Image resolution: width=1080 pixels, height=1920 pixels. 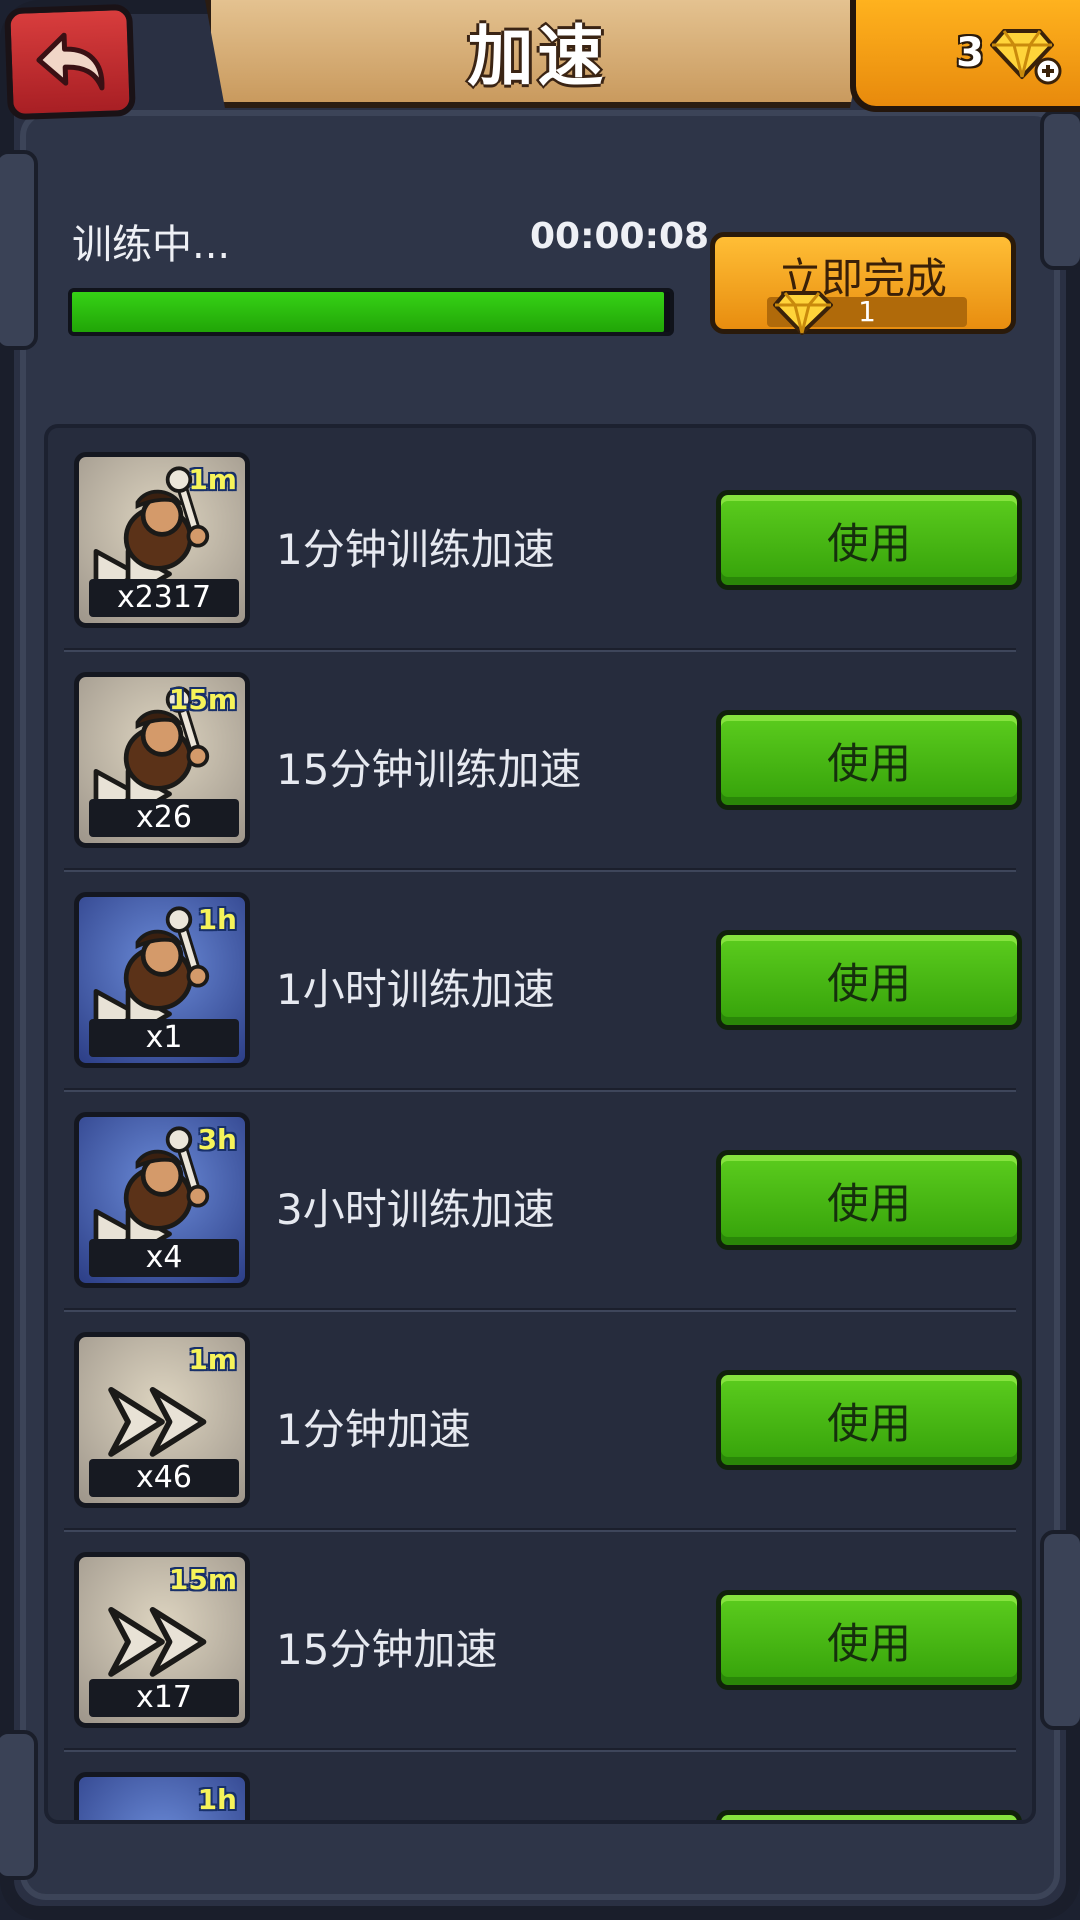 I want to click on item-name: 1小时训练加速, so click(x=415, y=989).